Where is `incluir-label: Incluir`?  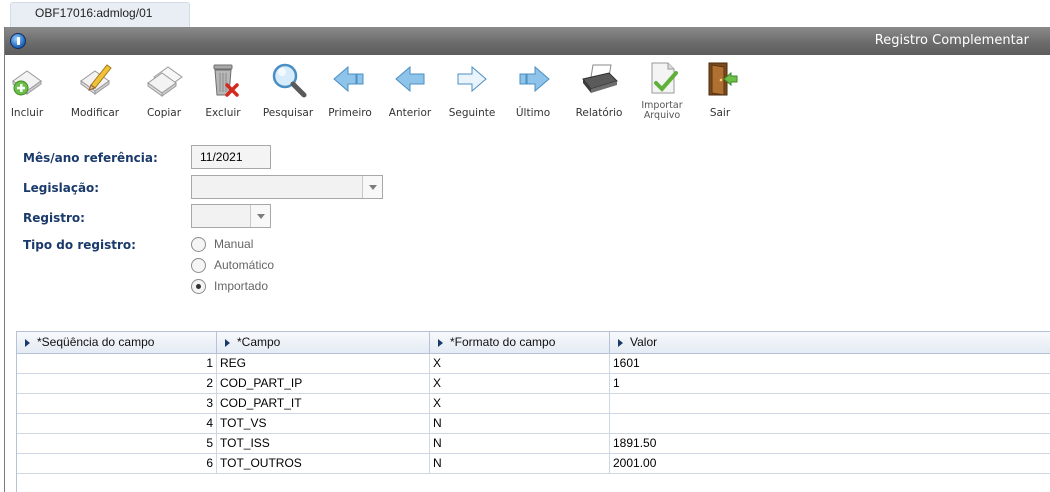 incluir-label: Incluir is located at coordinates (27, 113).